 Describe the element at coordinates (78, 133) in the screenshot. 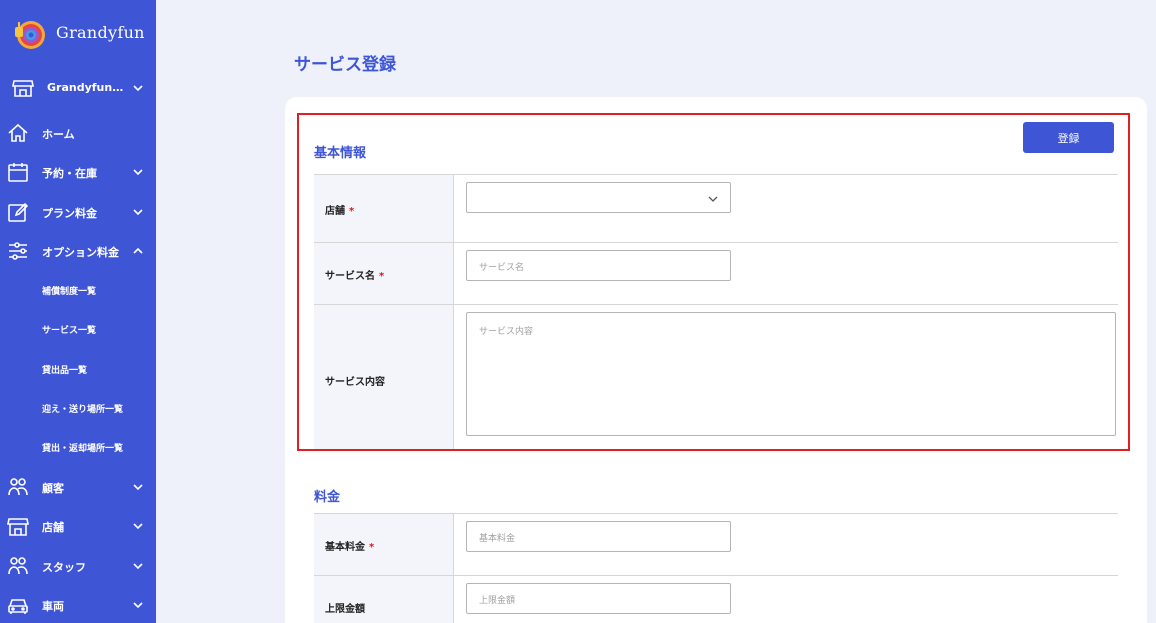

I see `nav-item-home: ホーム` at that location.